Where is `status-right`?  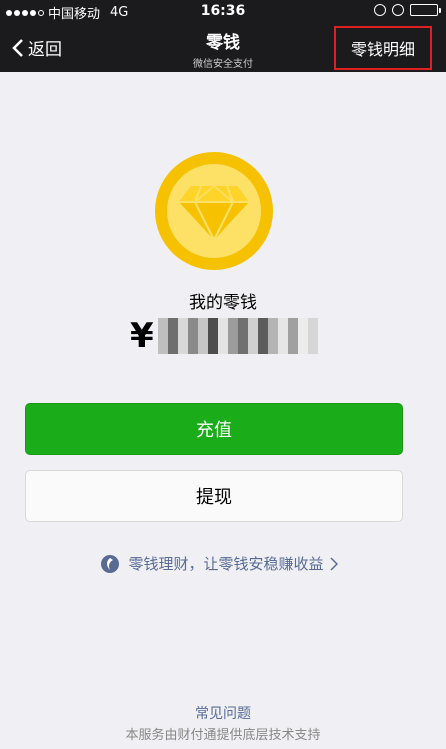
status-right is located at coordinates (407, 10).